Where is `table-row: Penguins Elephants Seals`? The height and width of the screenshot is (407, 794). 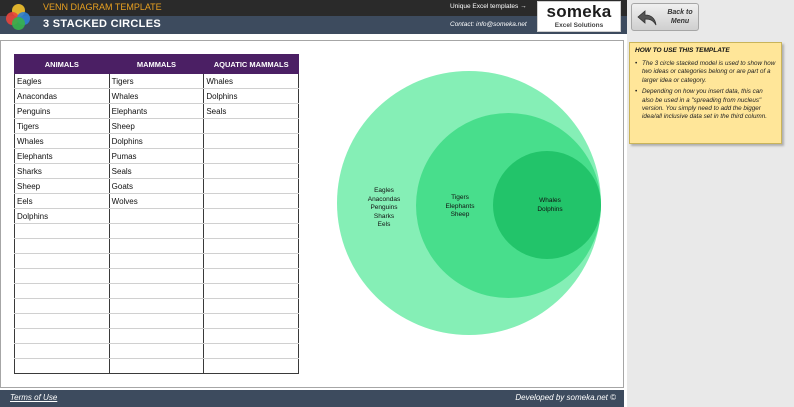
table-row: Penguins Elephants Seals is located at coordinates (156, 111).